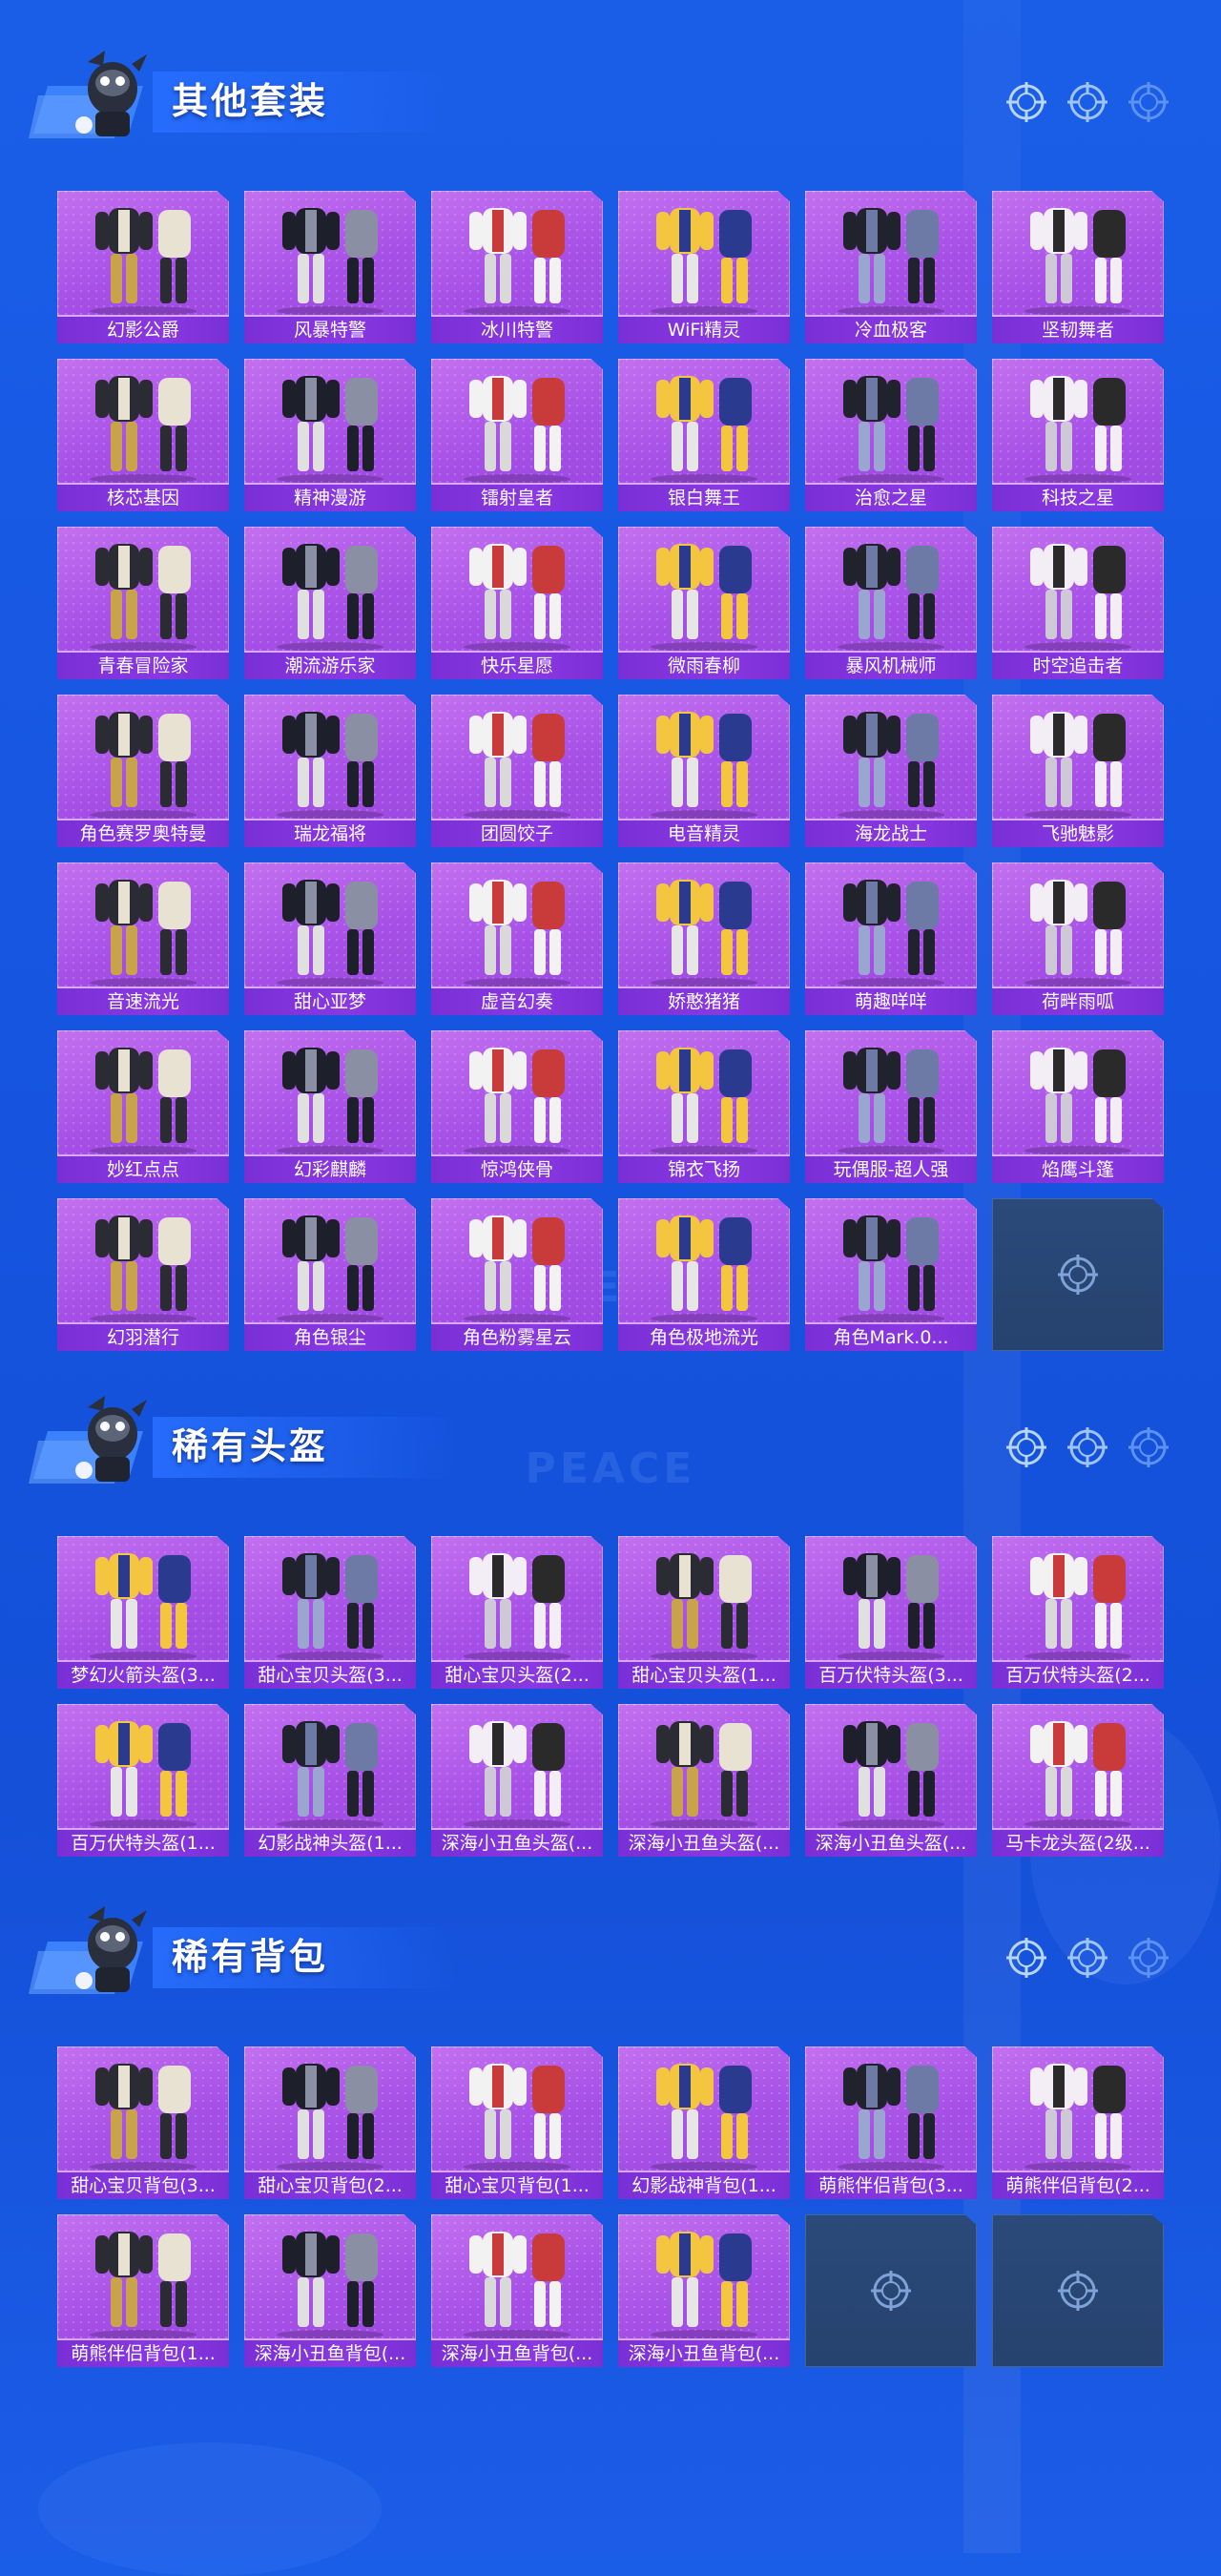 The width and height of the screenshot is (1221, 2576). What do you see at coordinates (143, 938) in the screenshot?
I see `item-card: 音速流光` at bounding box center [143, 938].